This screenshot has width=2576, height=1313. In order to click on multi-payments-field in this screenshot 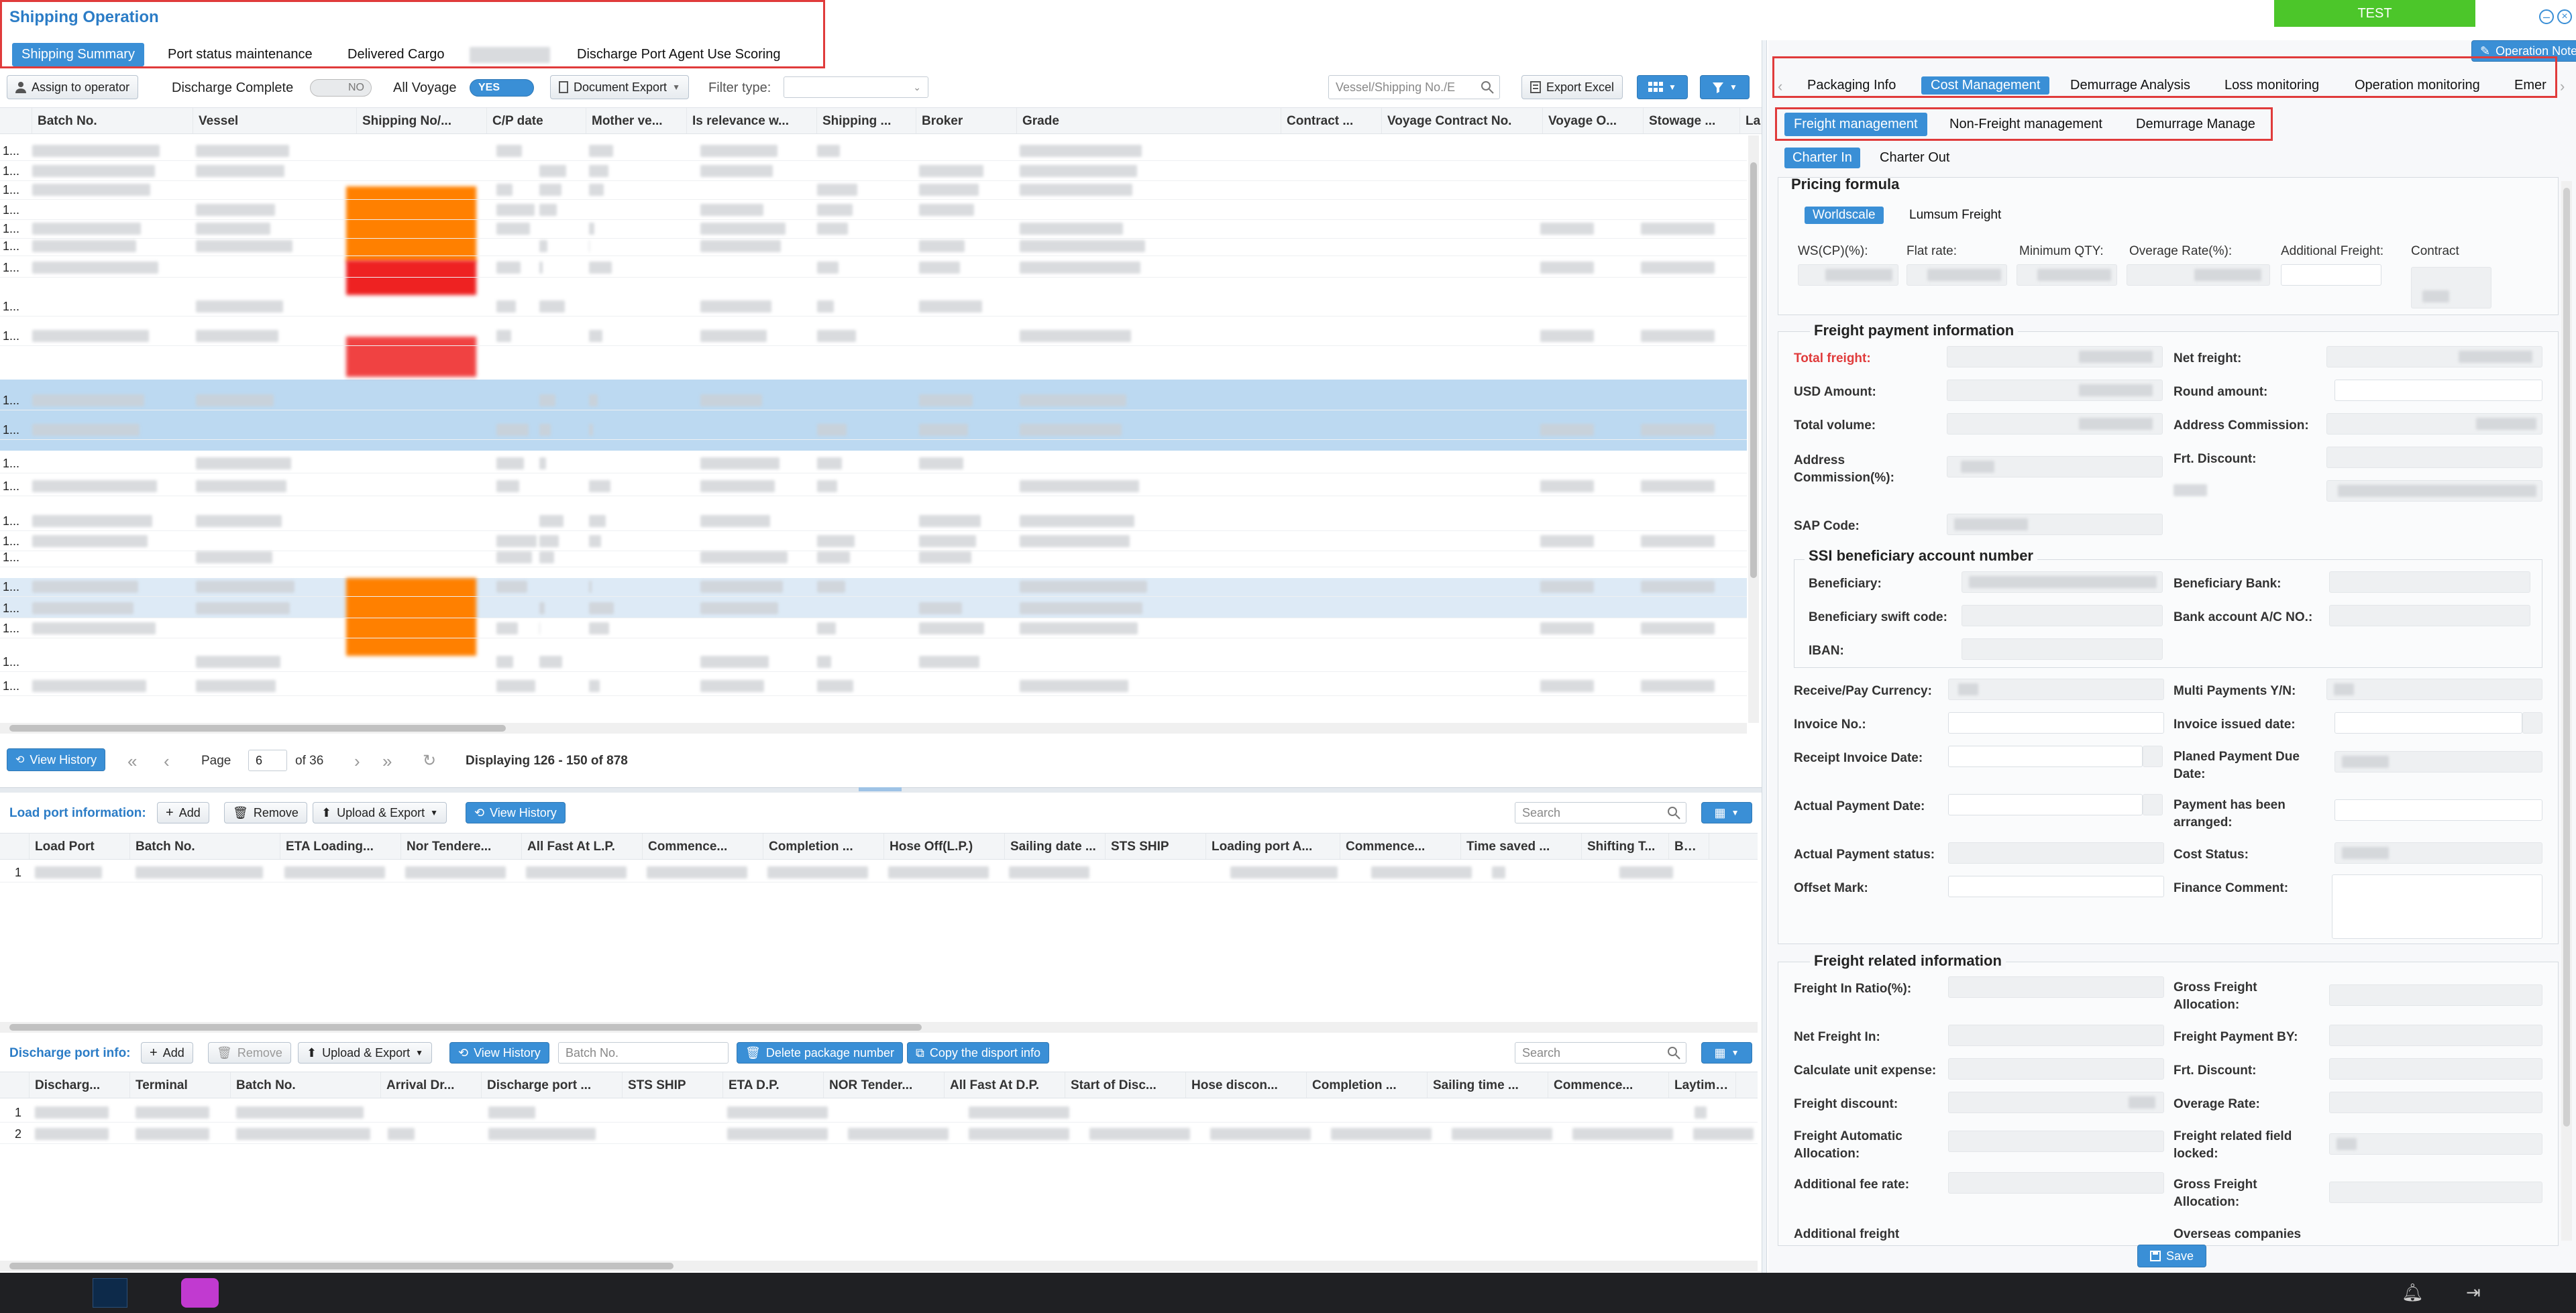, I will do `click(2434, 689)`.